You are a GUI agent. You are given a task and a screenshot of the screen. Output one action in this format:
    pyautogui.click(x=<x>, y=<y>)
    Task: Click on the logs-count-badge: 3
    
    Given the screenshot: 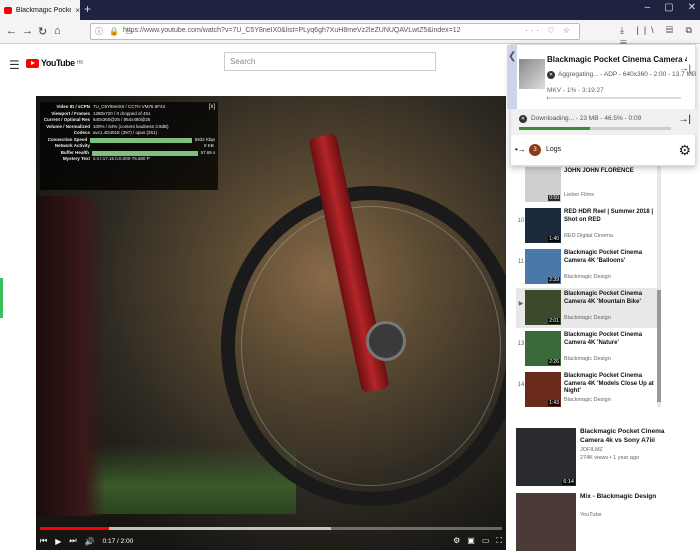 What is the action you would take?
    pyautogui.click(x=535, y=150)
    